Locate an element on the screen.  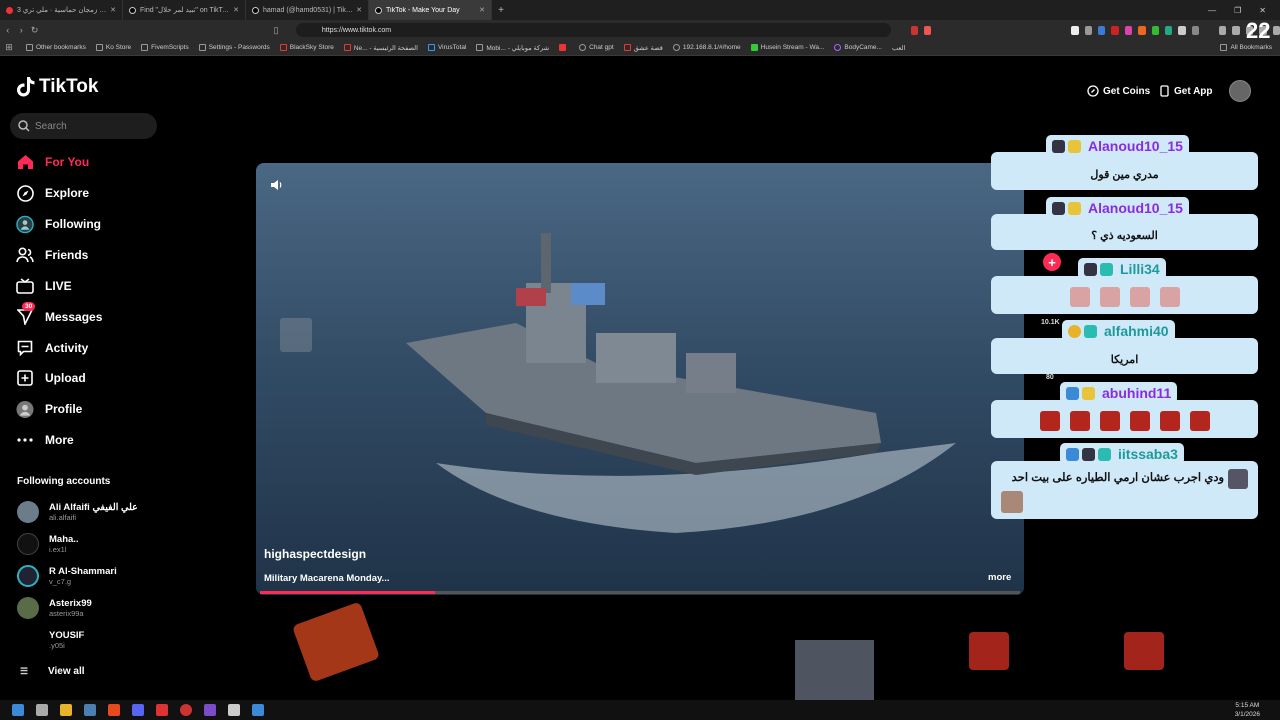
video-creator: highaspectdesign is located at coordinates (315, 554).